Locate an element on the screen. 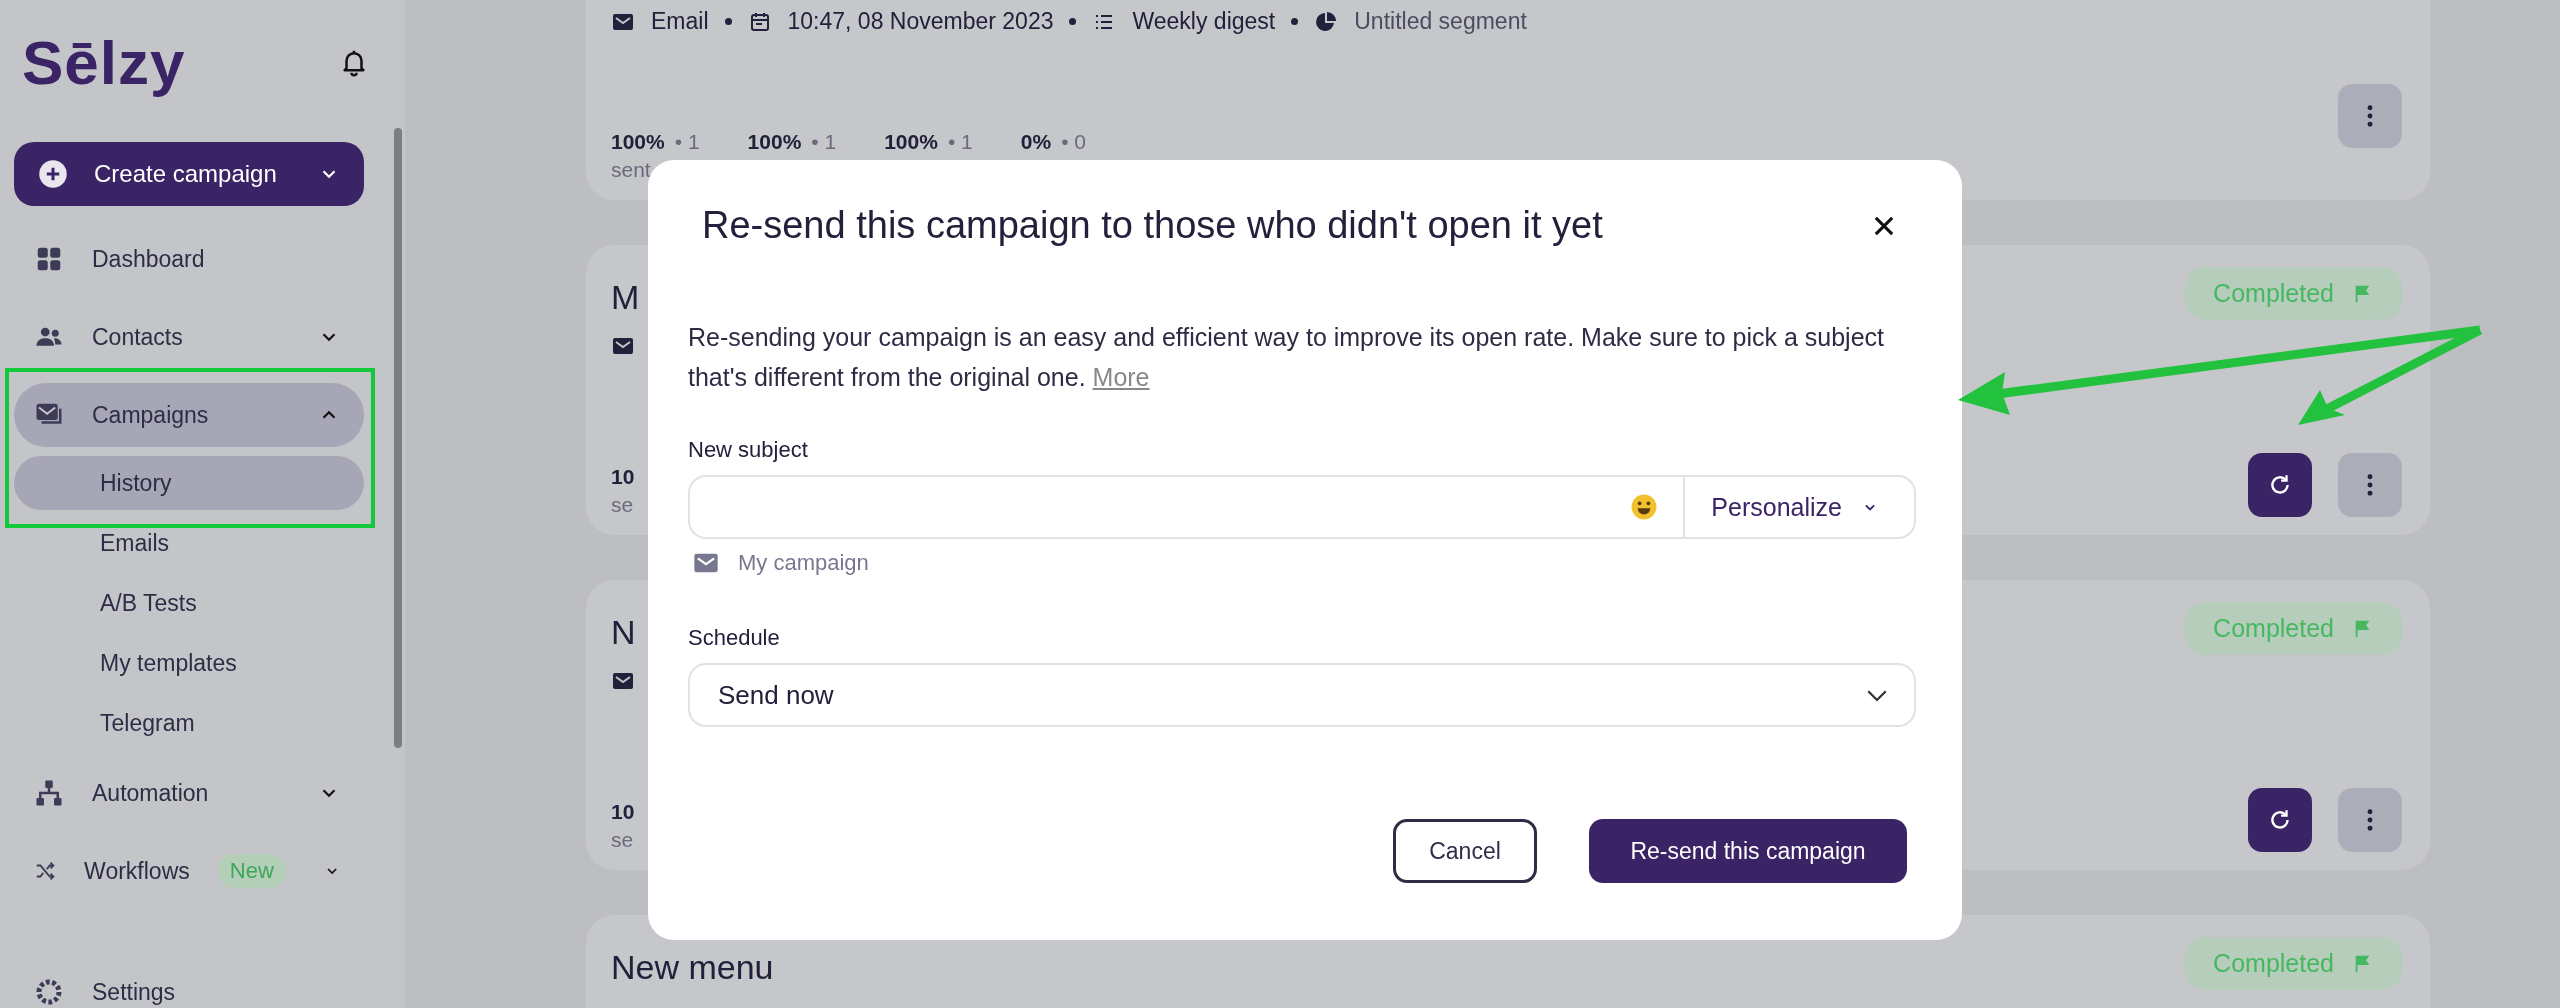 Image resolution: width=2560 pixels, height=1008 pixels. subject-field: Personalize is located at coordinates (1302, 507).